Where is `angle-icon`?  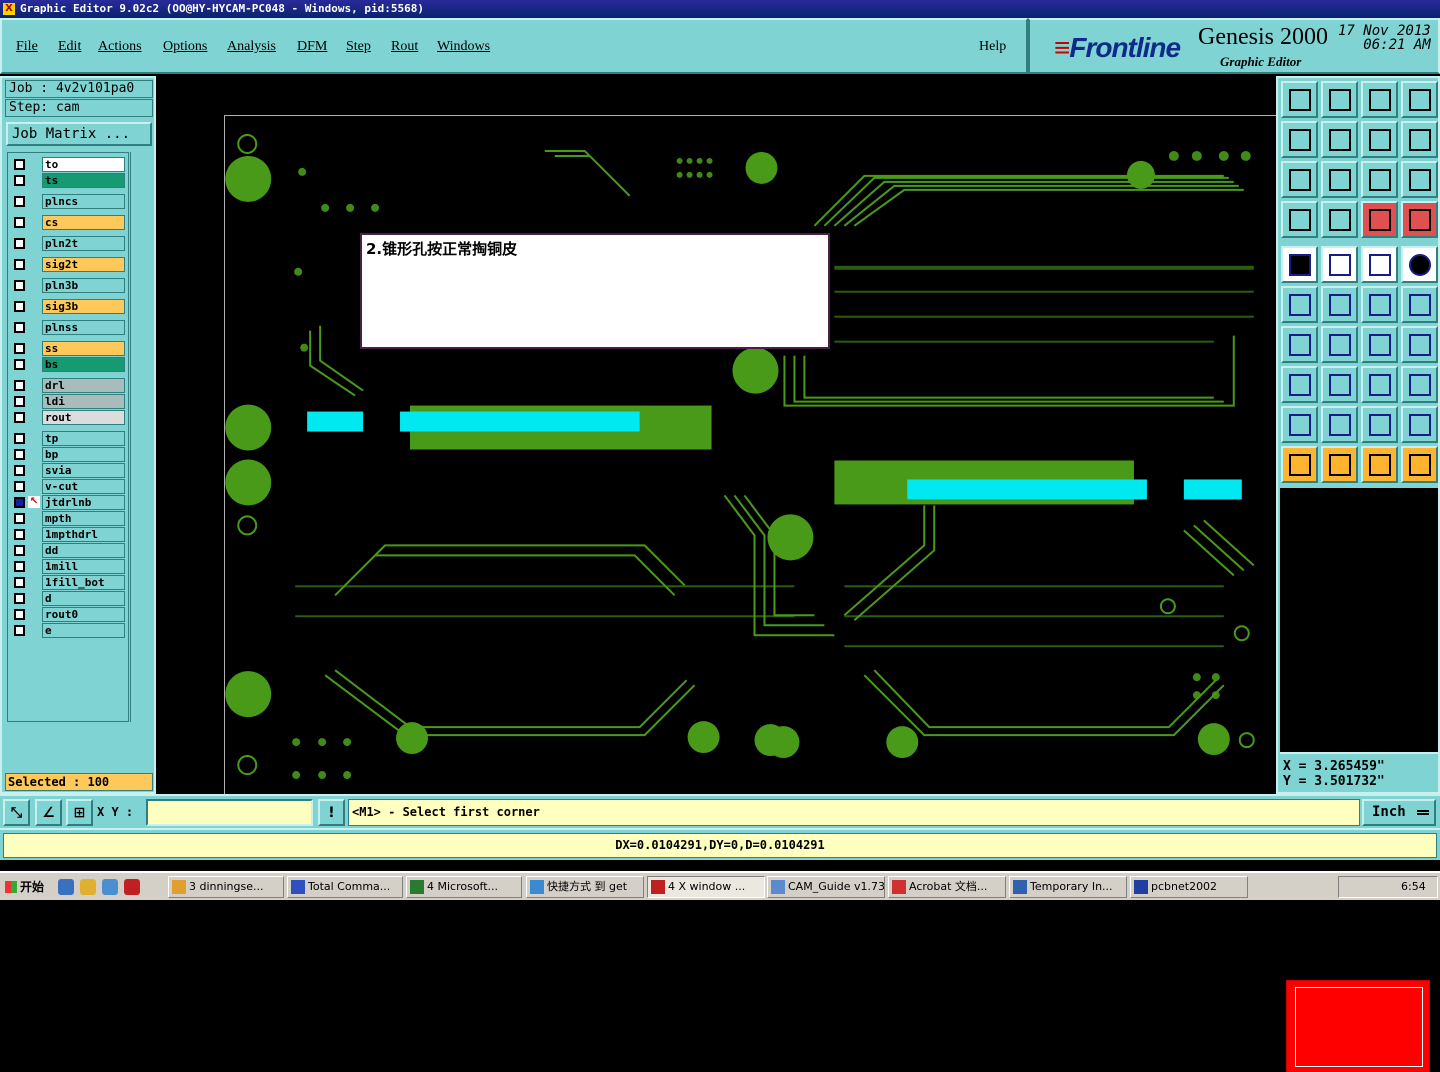 angle-icon is located at coordinates (1299, 344).